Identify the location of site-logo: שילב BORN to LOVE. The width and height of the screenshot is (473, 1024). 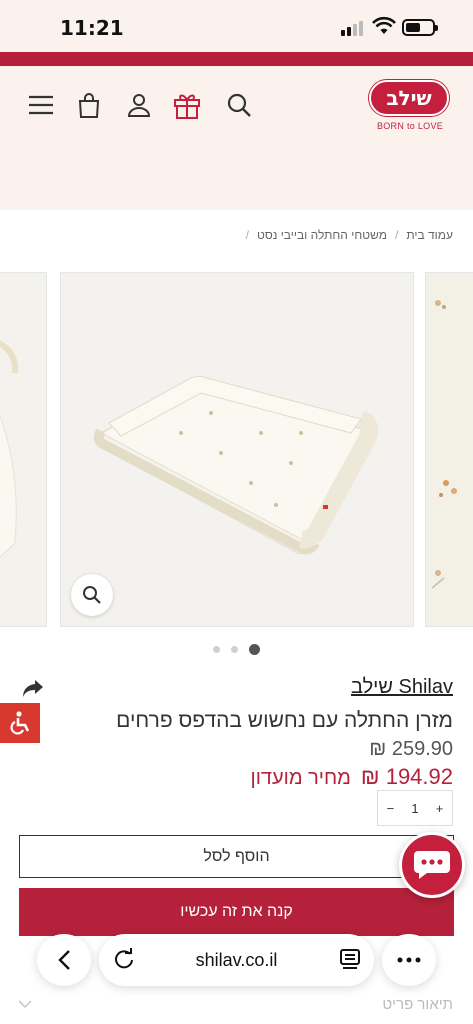
(410, 107).